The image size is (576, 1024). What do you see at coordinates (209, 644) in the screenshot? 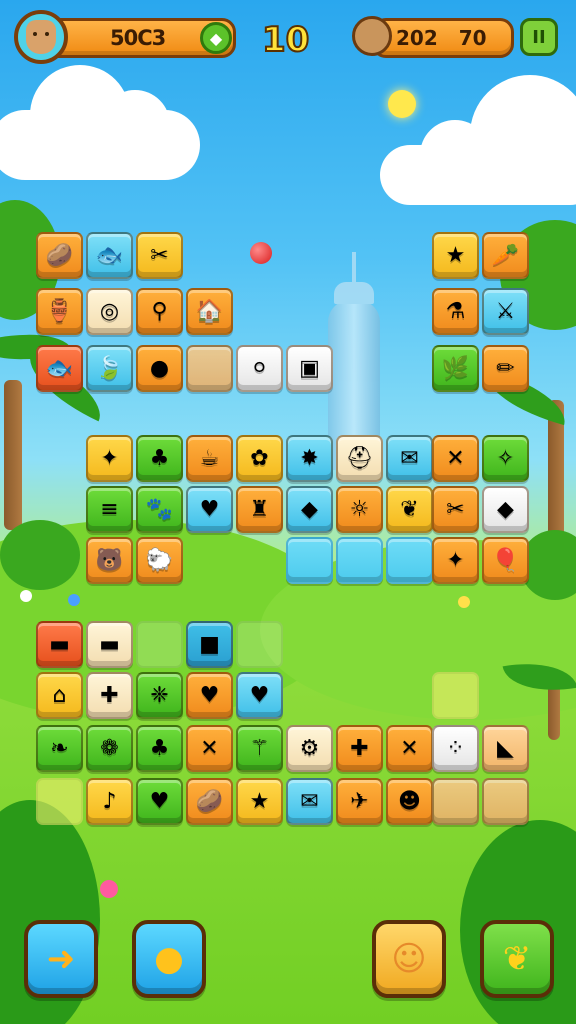
I see `tile: ■` at bounding box center [209, 644].